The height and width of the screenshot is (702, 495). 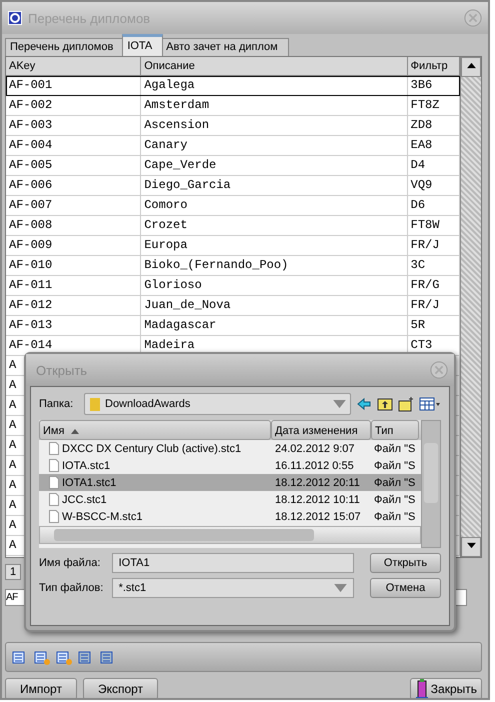 What do you see at coordinates (446, 688) in the screenshot?
I see `close-button: Закрыть` at bounding box center [446, 688].